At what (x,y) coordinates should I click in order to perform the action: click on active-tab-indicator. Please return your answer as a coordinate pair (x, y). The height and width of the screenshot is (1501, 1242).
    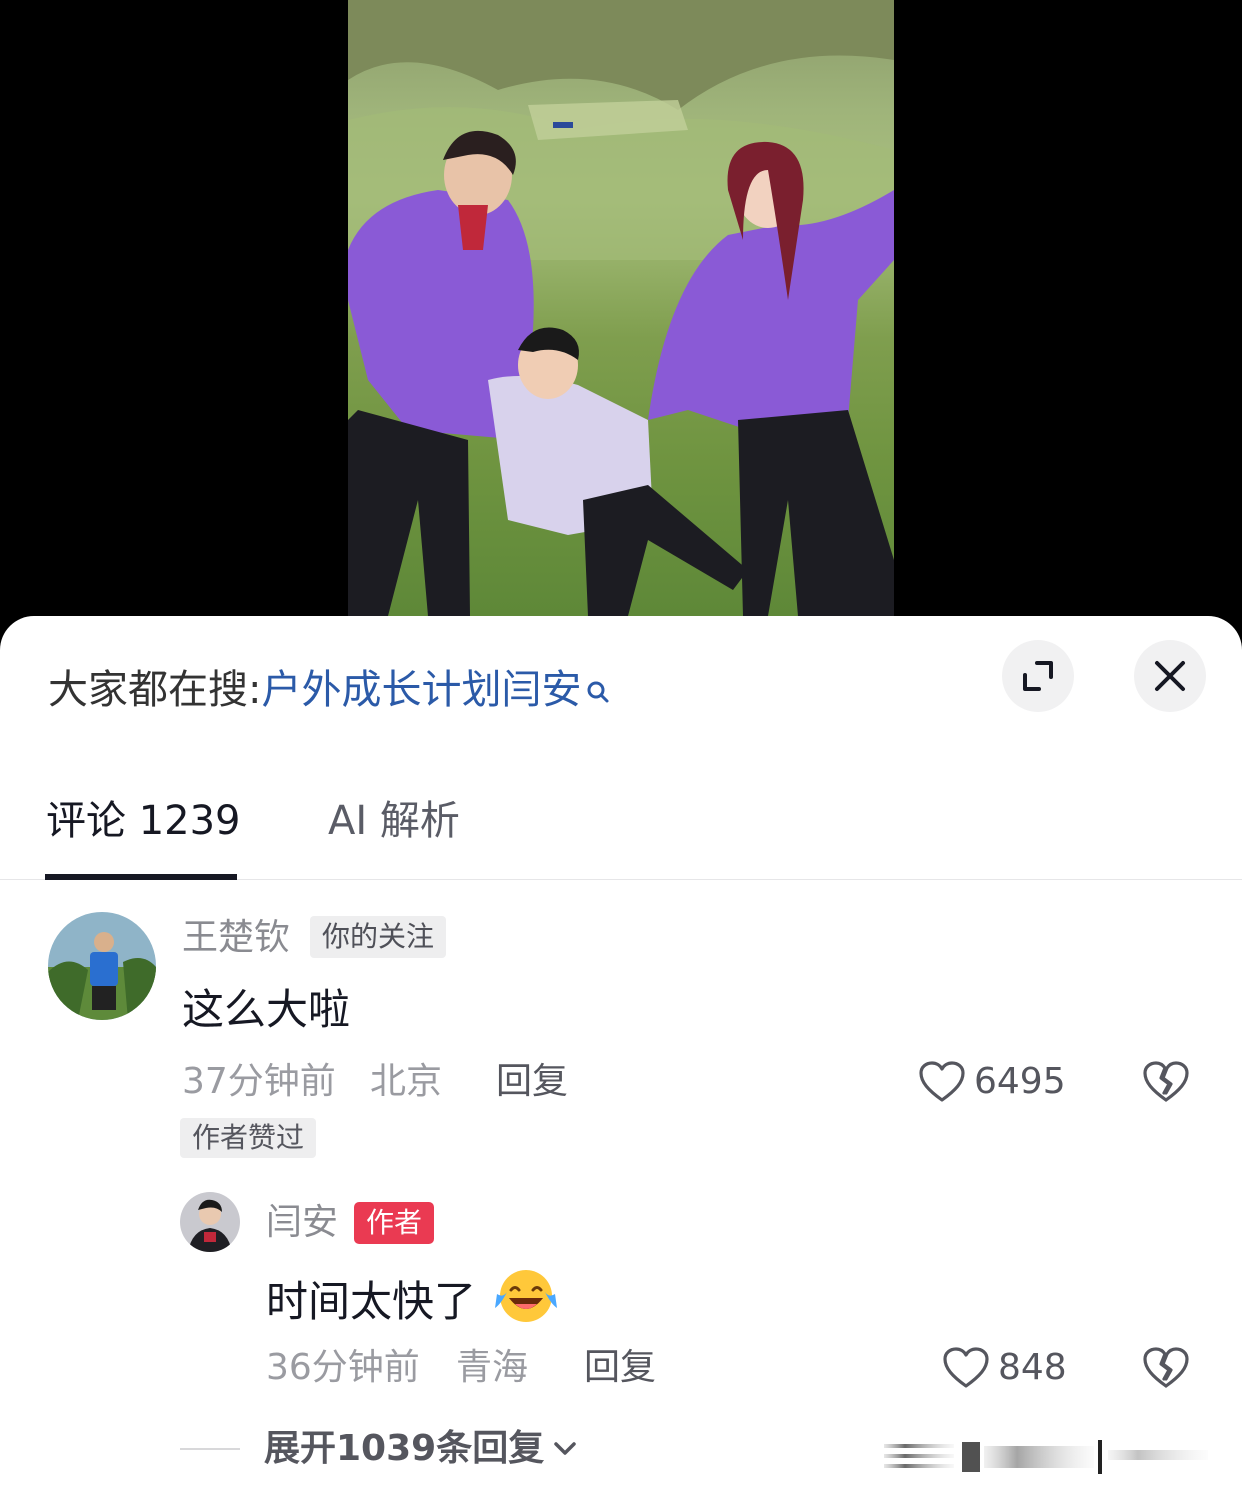
    Looking at the image, I should click on (141, 877).